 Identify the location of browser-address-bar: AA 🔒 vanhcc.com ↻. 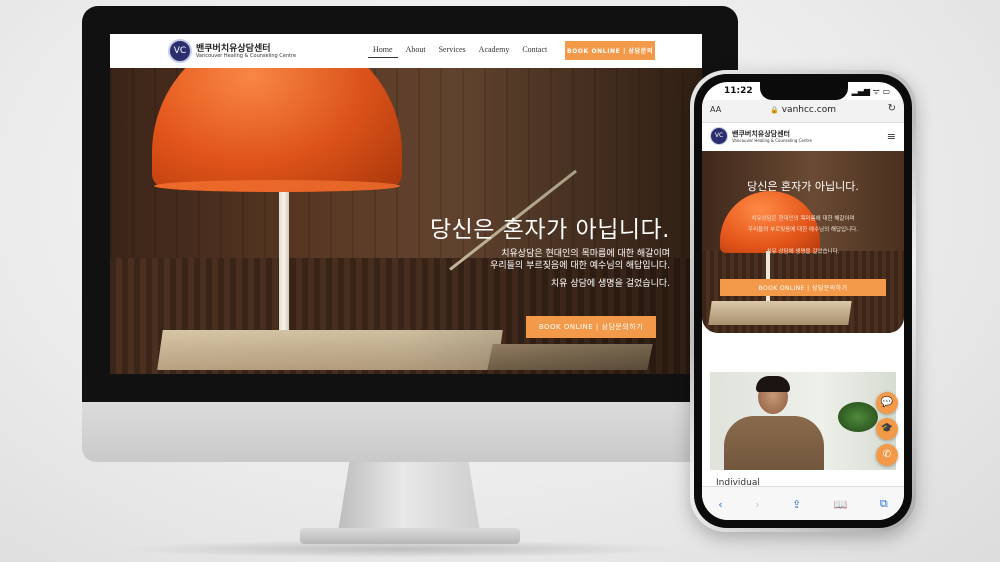
(803, 111).